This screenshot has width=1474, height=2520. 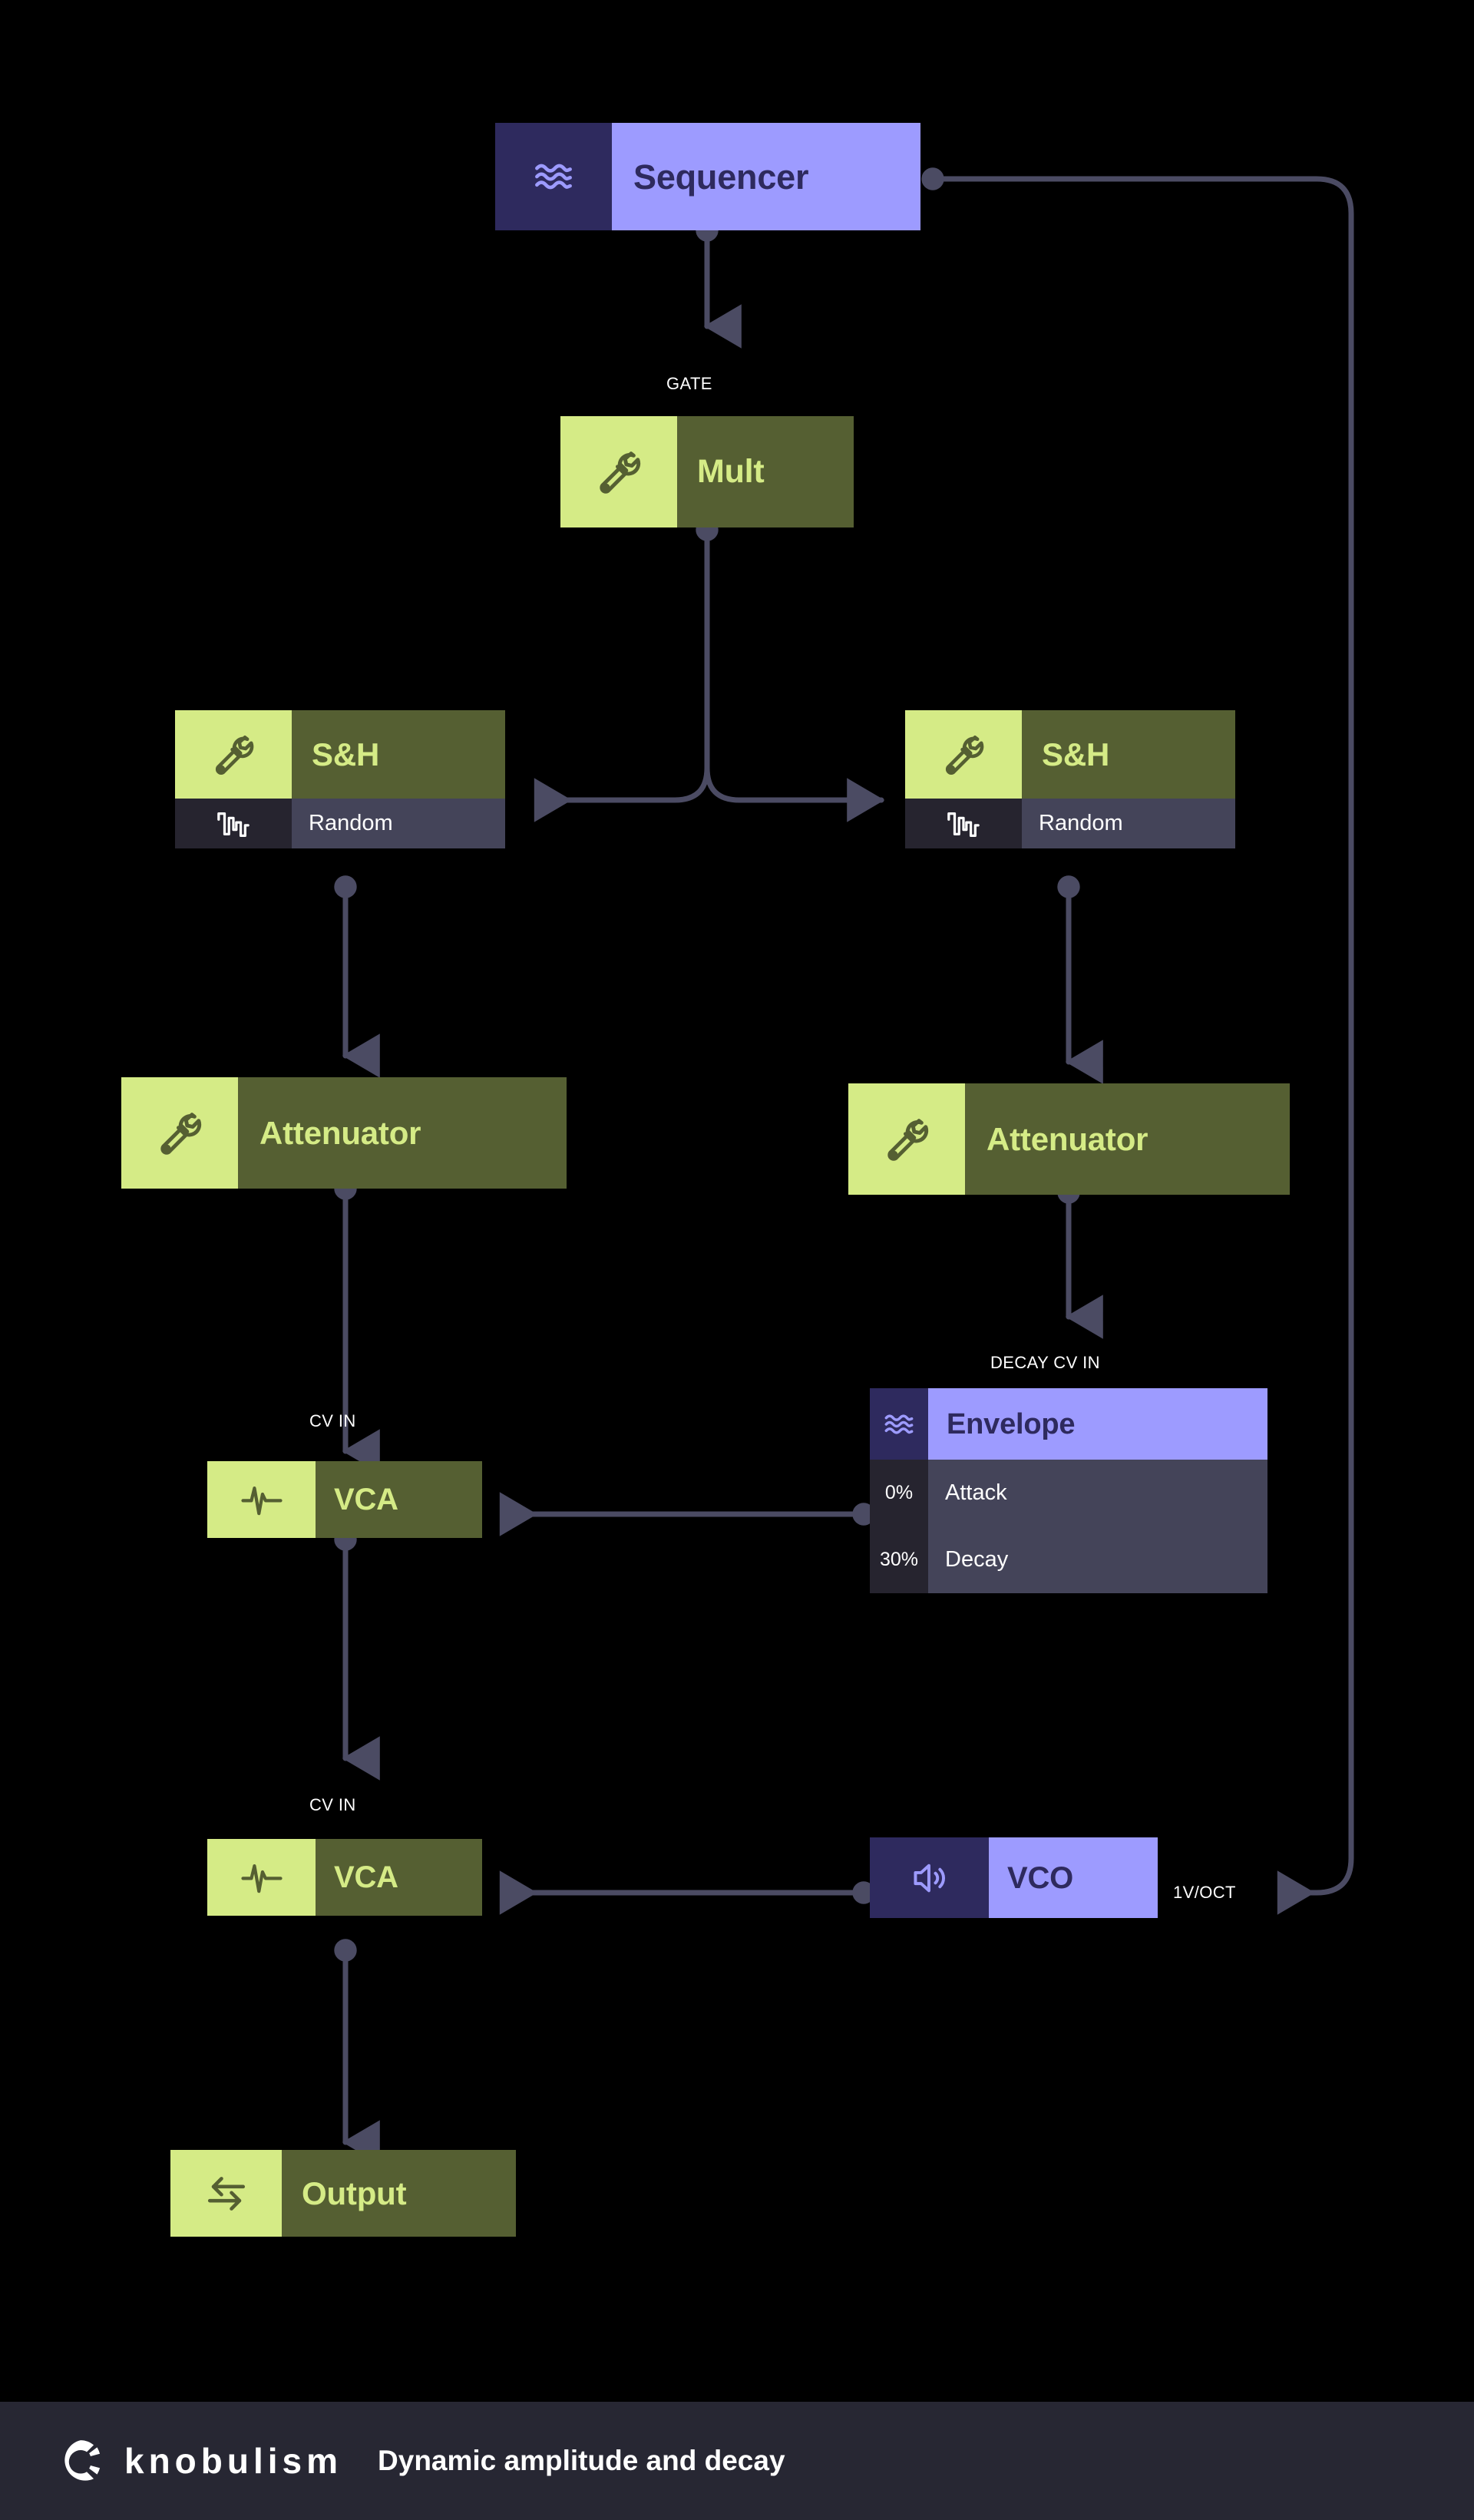 I want to click on param-label-attack: Attack, so click(x=1097, y=1493).